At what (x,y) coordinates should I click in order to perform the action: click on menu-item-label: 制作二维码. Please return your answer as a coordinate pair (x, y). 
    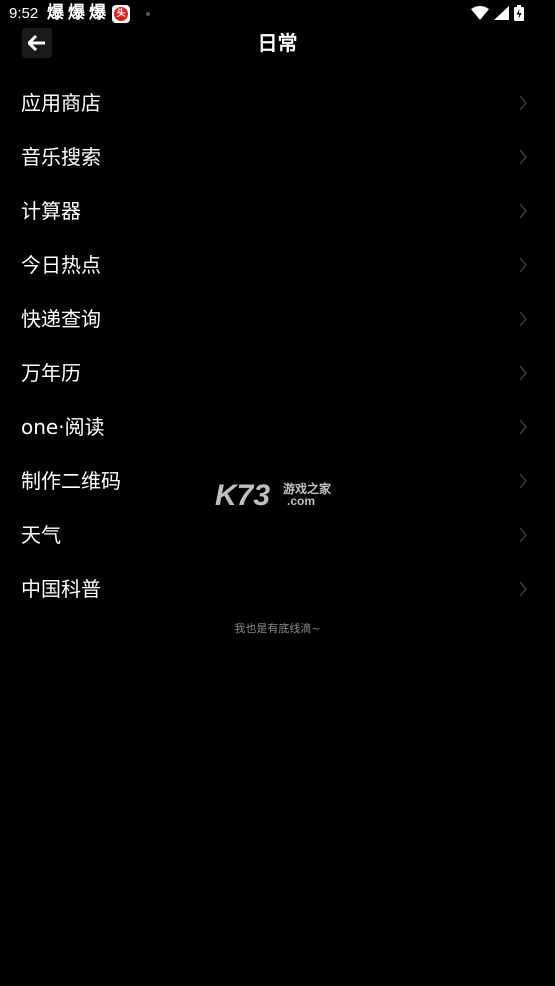
    Looking at the image, I should click on (71, 481).